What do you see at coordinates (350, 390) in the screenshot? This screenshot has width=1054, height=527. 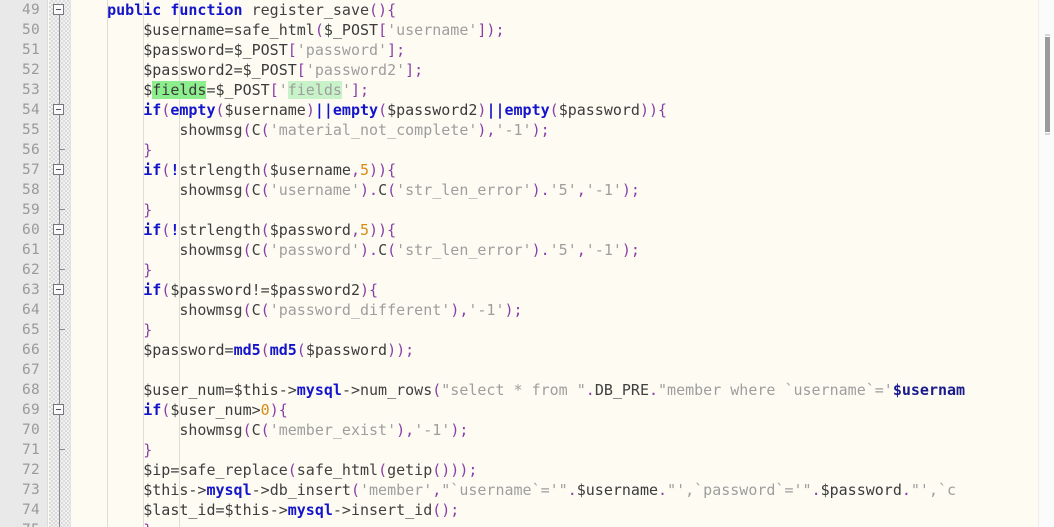 I see `code-token: ->` at bounding box center [350, 390].